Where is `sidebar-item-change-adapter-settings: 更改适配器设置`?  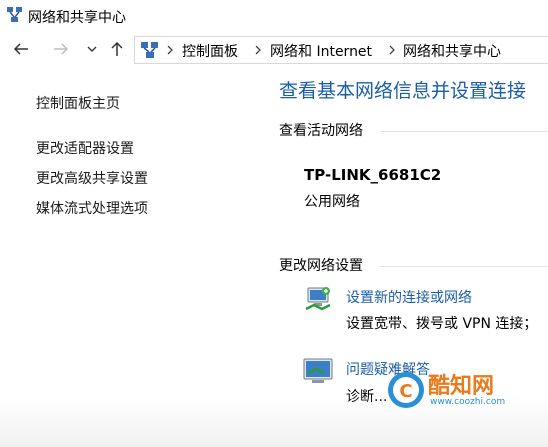
sidebar-item-change-adapter-settings: 更改适配器设置 is located at coordinates (85, 148).